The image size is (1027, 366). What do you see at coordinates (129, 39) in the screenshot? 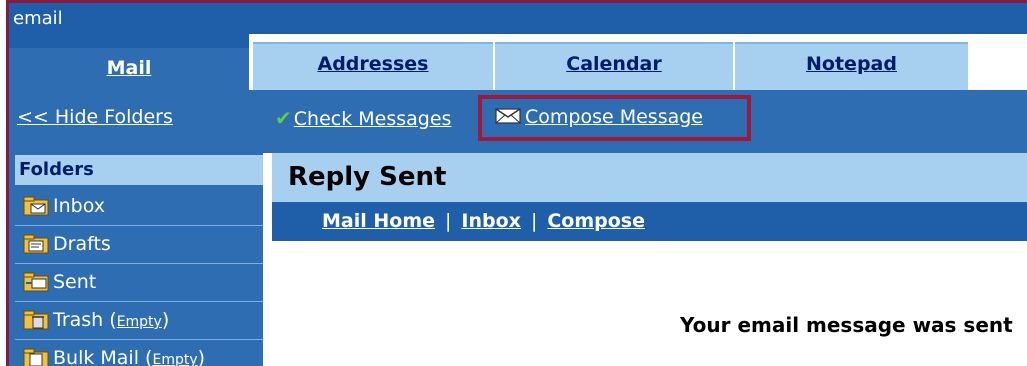
I see `tab-strip-accent` at bounding box center [129, 39].